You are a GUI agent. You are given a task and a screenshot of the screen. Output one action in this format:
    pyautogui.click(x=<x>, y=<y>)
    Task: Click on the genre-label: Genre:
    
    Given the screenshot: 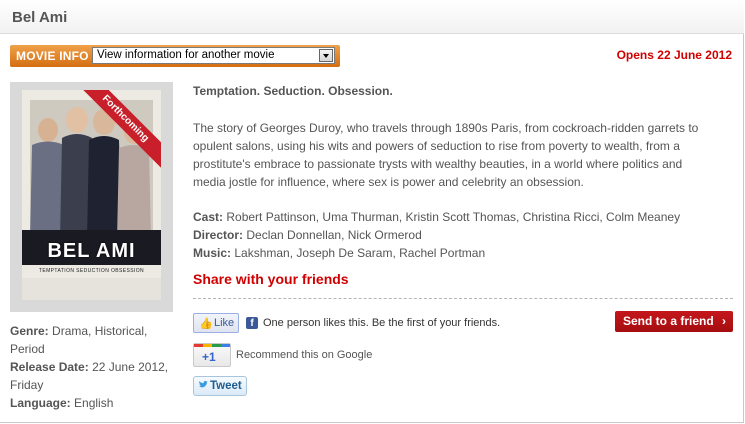 What is the action you would take?
    pyautogui.click(x=29, y=331)
    